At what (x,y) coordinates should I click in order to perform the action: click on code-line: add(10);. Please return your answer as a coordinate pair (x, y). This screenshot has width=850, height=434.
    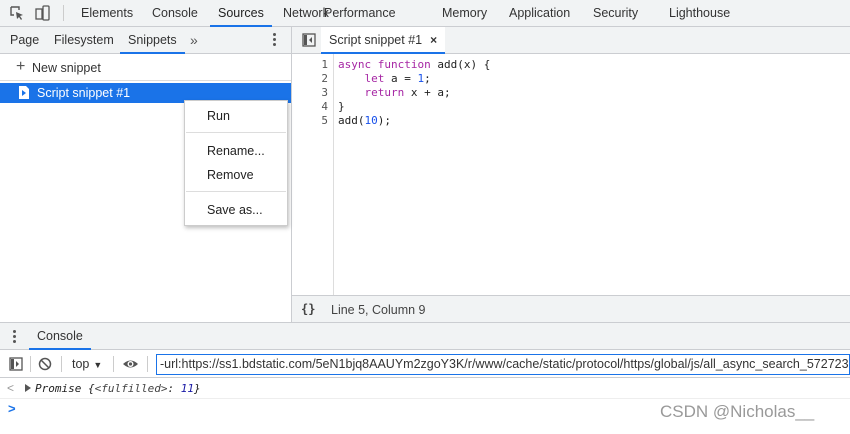
    Looking at the image, I should click on (364, 120).